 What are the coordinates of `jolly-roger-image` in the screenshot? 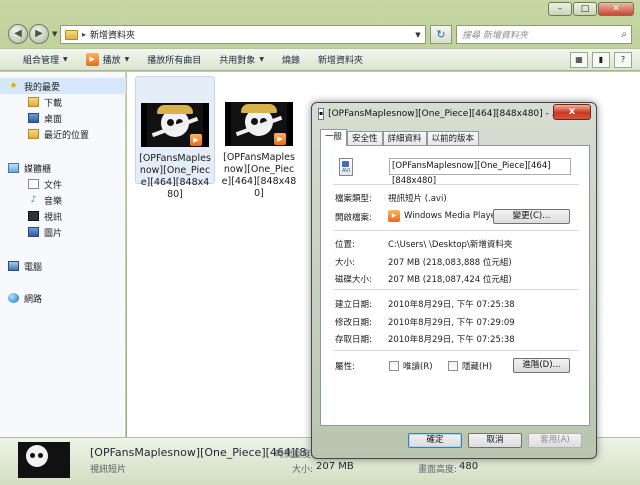 It's located at (37, 456).